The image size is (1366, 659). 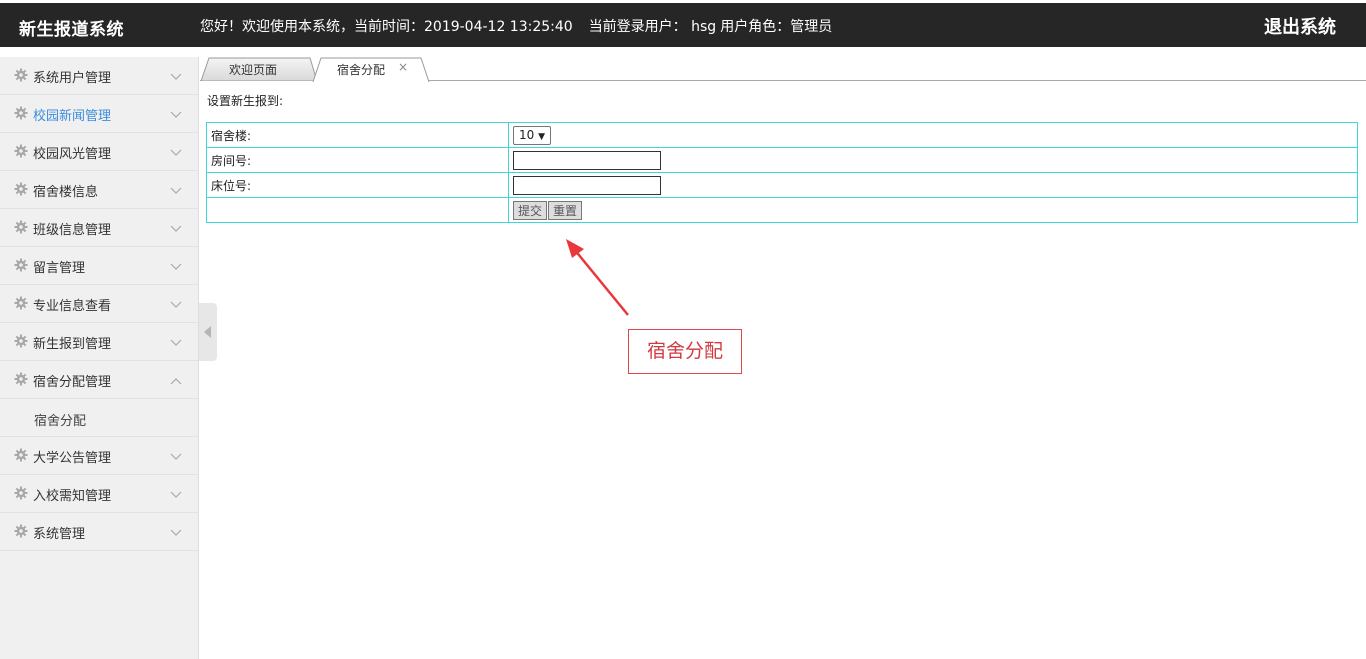 What do you see at coordinates (72, 382) in the screenshot?
I see `sidebar-item-label: 宿舍分配管理` at bounding box center [72, 382].